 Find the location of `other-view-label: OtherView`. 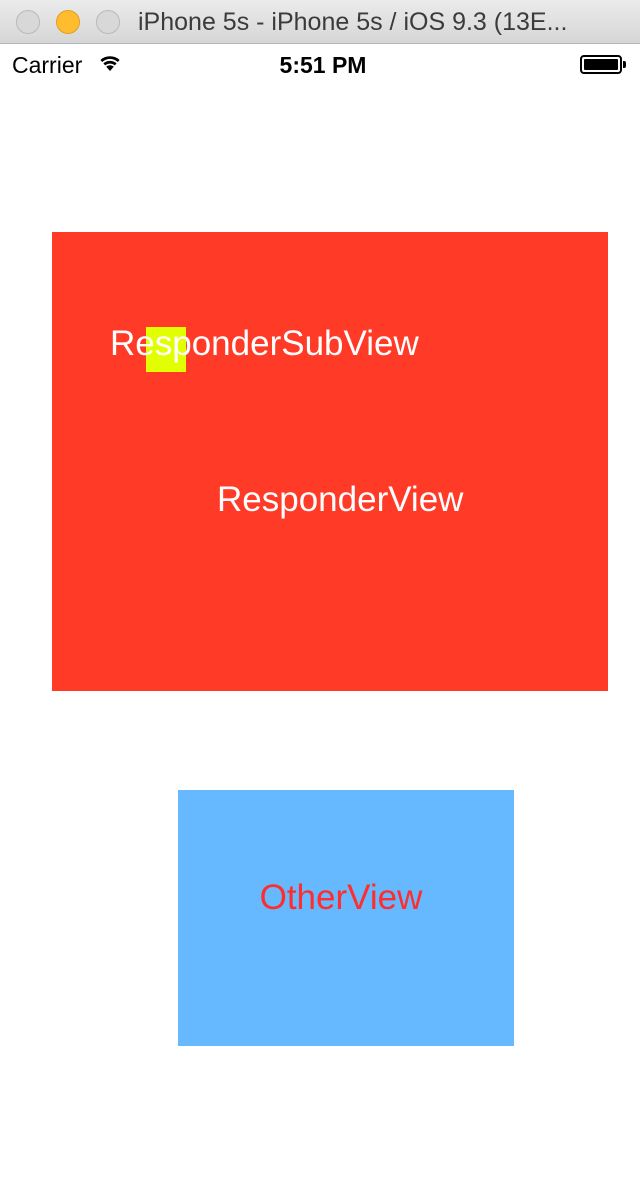

other-view-label: OtherView is located at coordinates (341, 897).